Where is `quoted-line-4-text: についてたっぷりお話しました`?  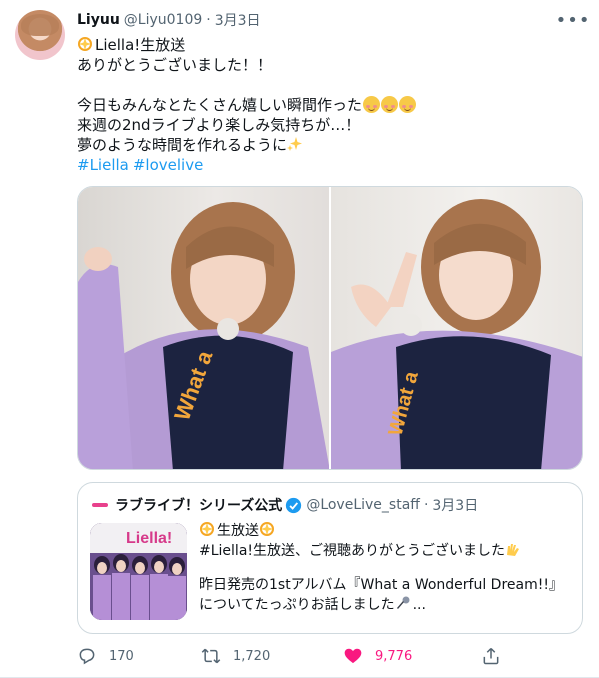
quoted-line-4-text: についてたっぷりお話しました is located at coordinates (297, 605).